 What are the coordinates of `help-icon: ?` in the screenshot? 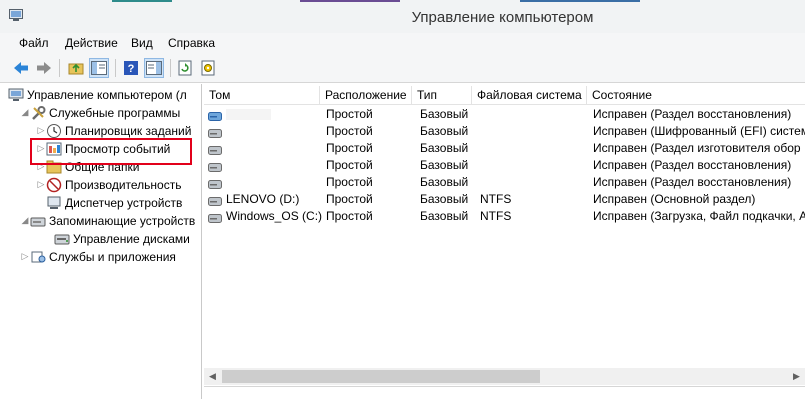 It's located at (131, 68).